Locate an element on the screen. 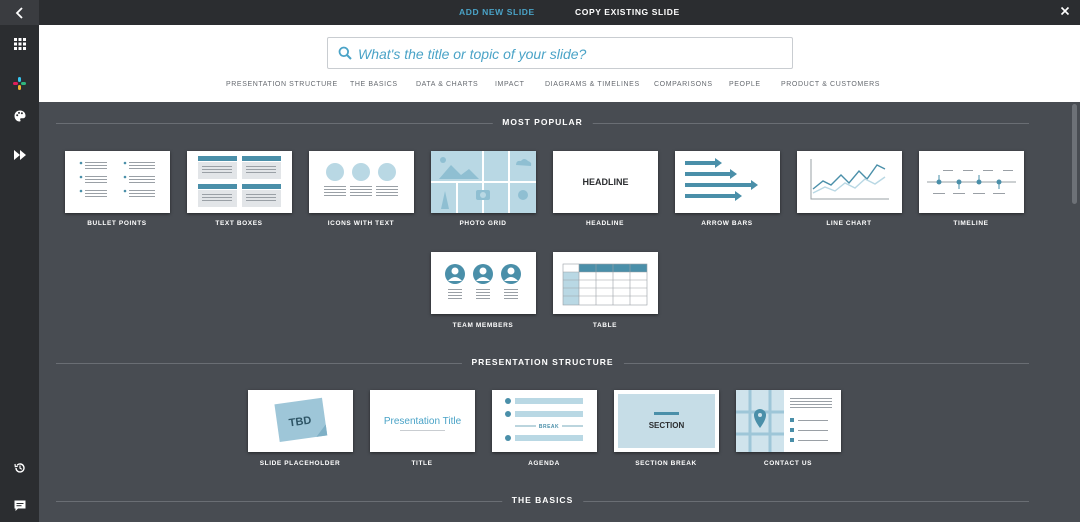 Image resolution: width=1080 pixels, height=522 pixels. section-break-preview: SECTION is located at coordinates (666, 421).